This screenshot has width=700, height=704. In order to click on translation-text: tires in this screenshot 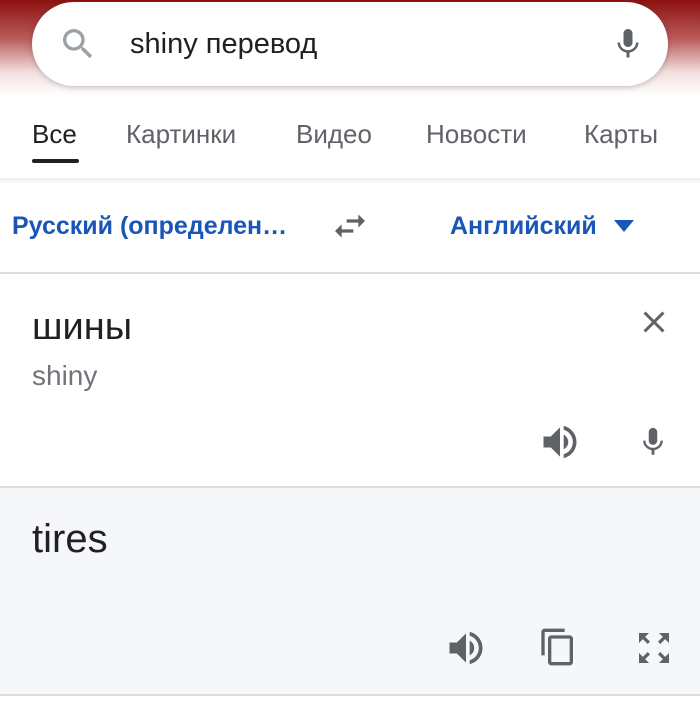, I will do `click(70, 539)`.